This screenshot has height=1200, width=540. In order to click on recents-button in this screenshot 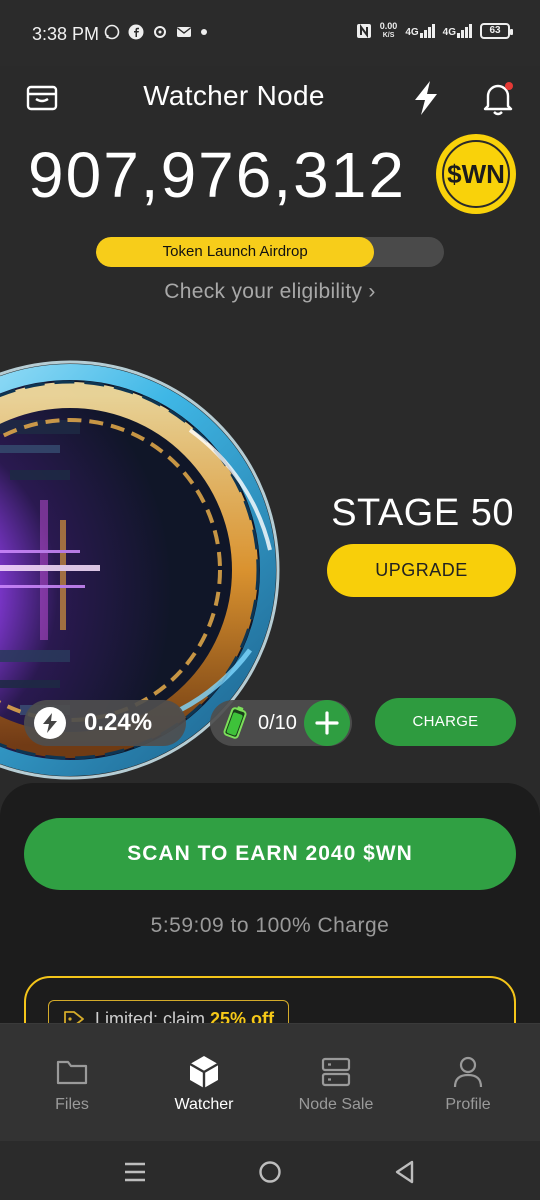, I will do `click(135, 1172)`.